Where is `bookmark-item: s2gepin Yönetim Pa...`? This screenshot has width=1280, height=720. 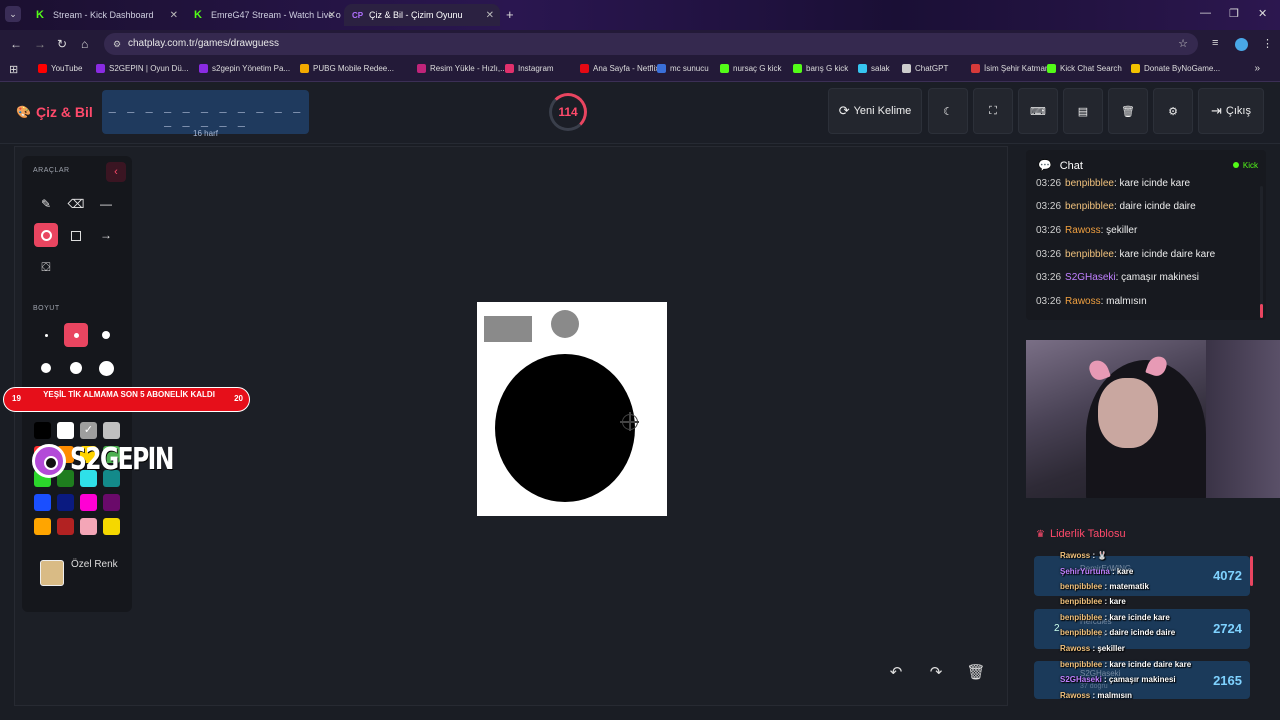 bookmark-item: s2gepin Yönetim Pa... is located at coordinates (244, 68).